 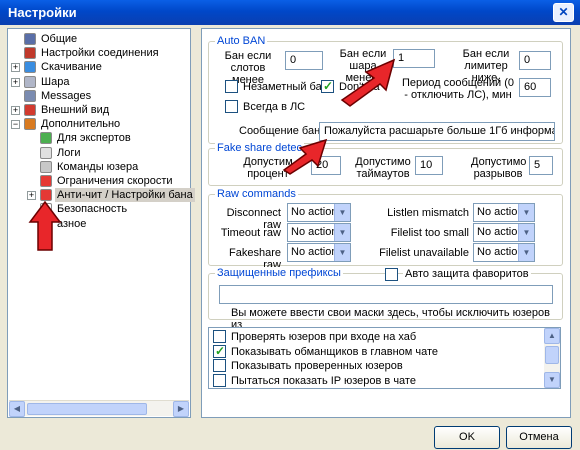 I want to click on protected-prefixes-title: Защищенные префиксы, so click(x=279, y=273).